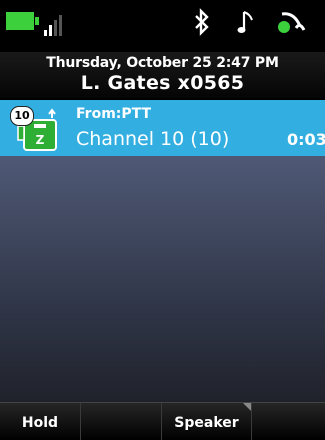 The image size is (325, 440). Describe the element at coordinates (40, 421) in the screenshot. I see `hold-button: Hold` at that location.